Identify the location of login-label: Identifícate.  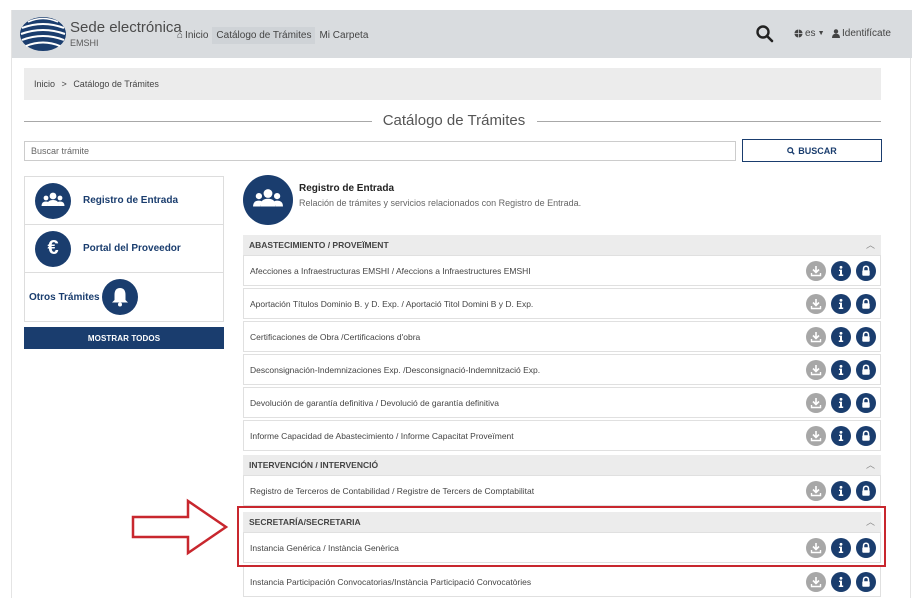
(866, 33).